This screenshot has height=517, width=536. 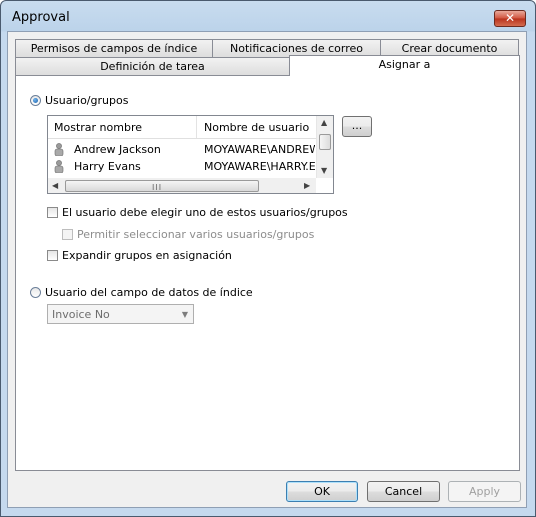 What do you see at coordinates (157, 187) in the screenshot?
I see `scroll-grip-icon: III` at bounding box center [157, 187].